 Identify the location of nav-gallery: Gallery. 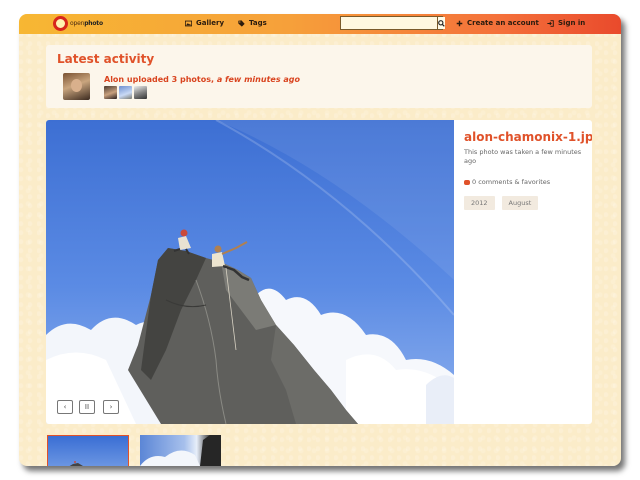
(204, 23).